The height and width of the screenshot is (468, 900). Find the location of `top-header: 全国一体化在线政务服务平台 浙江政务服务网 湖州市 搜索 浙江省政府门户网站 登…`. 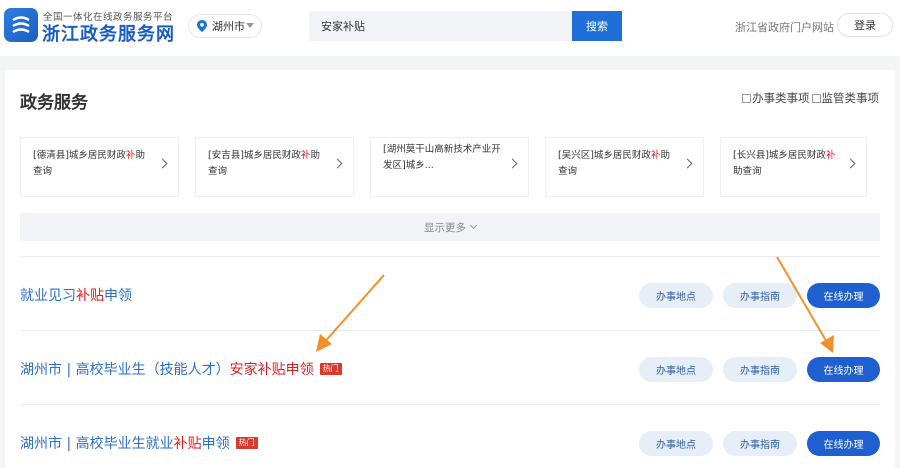

top-header: 全国一体化在线政务服务平台 浙江政务服务网 湖州市 搜索 浙江省政府门户网站 登… is located at coordinates (450, 28).